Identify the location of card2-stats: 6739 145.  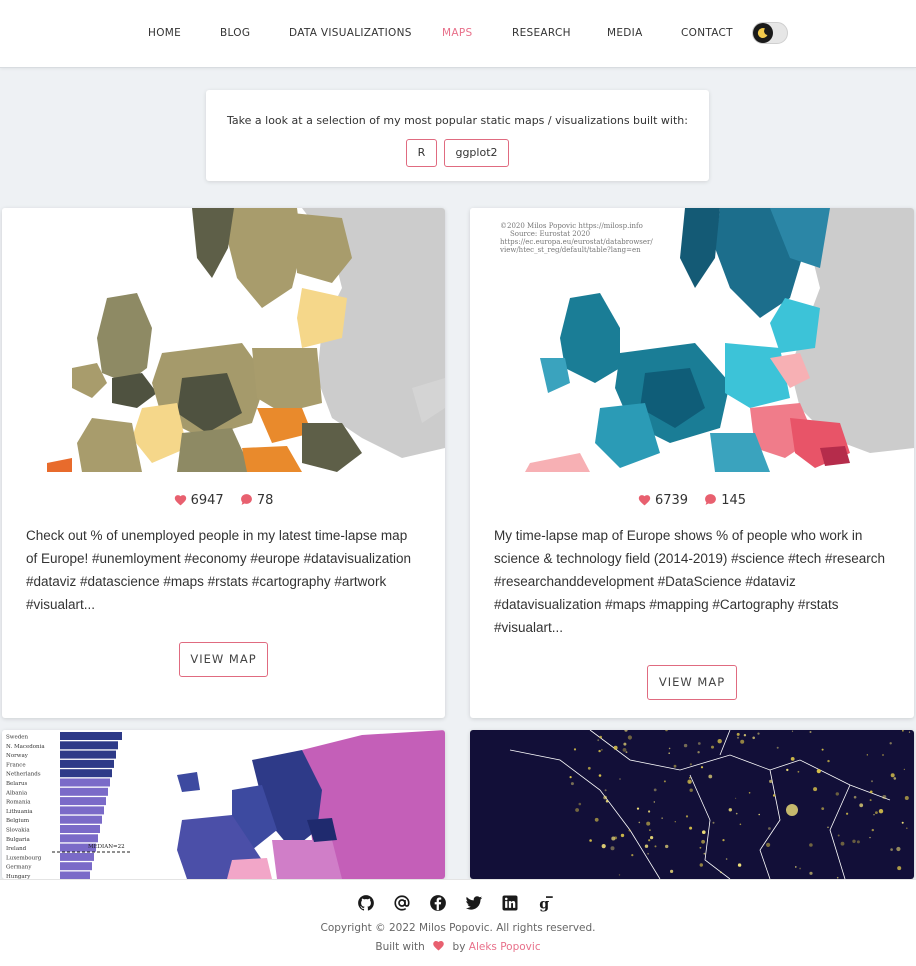
(692, 500).